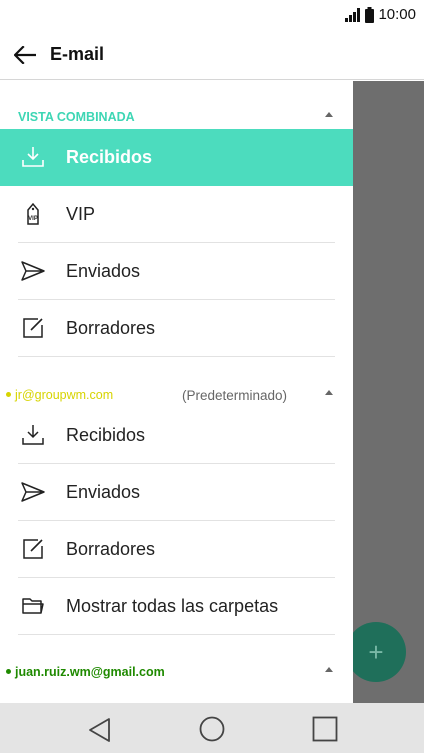  I want to click on folder-item-show-all-folders: Mostrar todas las carpetas, so click(176, 606).